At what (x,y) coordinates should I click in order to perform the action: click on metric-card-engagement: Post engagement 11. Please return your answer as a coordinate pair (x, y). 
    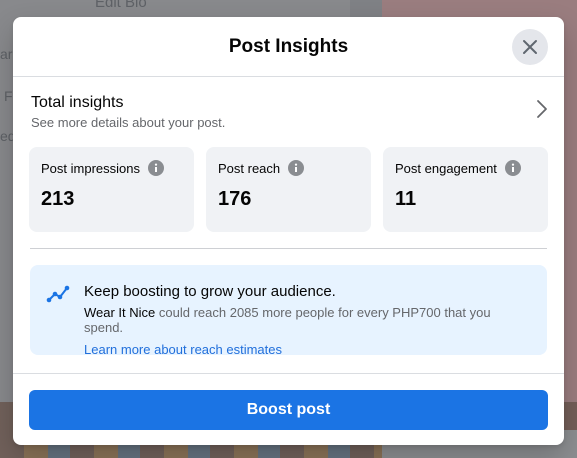
    Looking at the image, I should click on (465, 189).